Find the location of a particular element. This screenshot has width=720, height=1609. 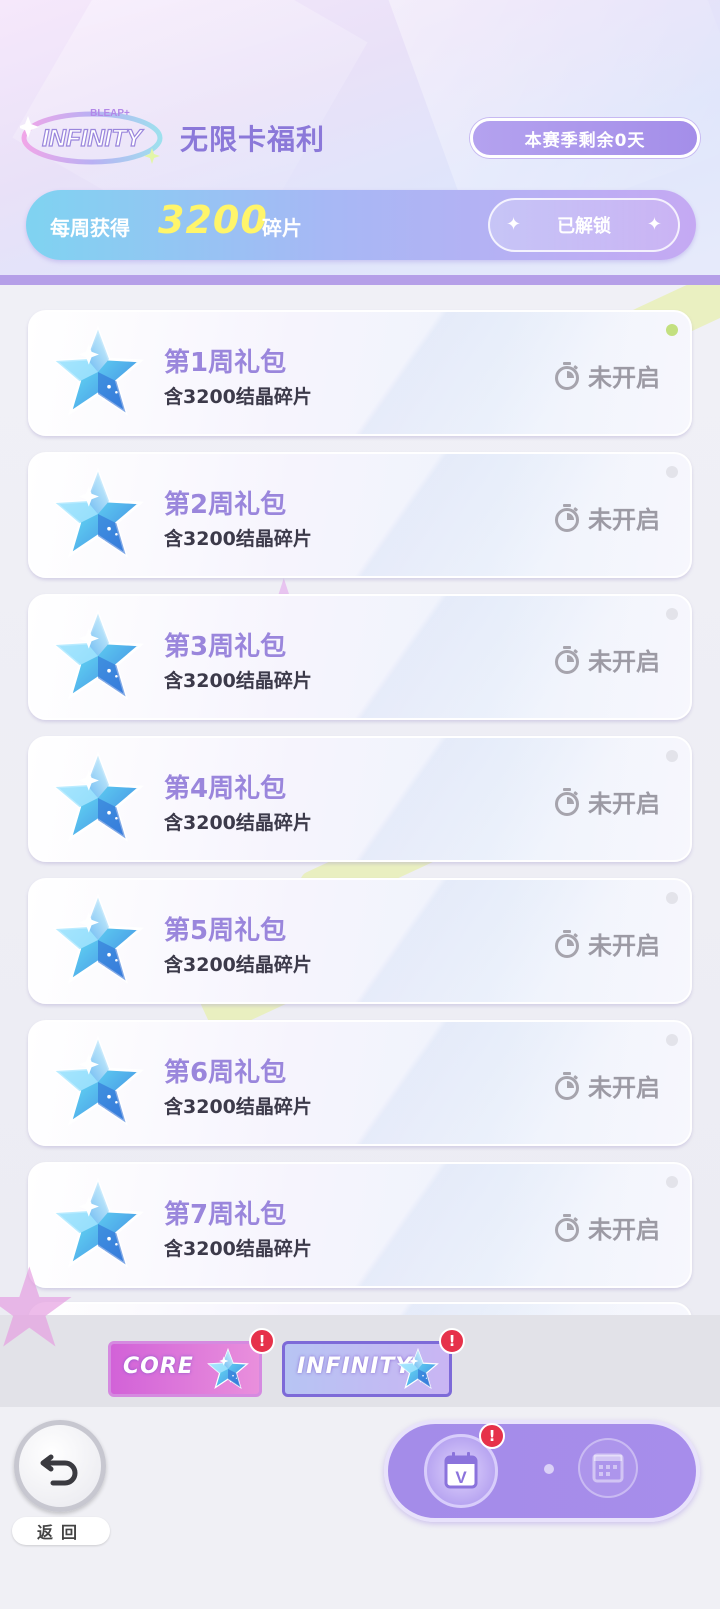

week-gift-card: 第7周礼包 含3200结晶碎片 未开启 is located at coordinates (360, 1225).